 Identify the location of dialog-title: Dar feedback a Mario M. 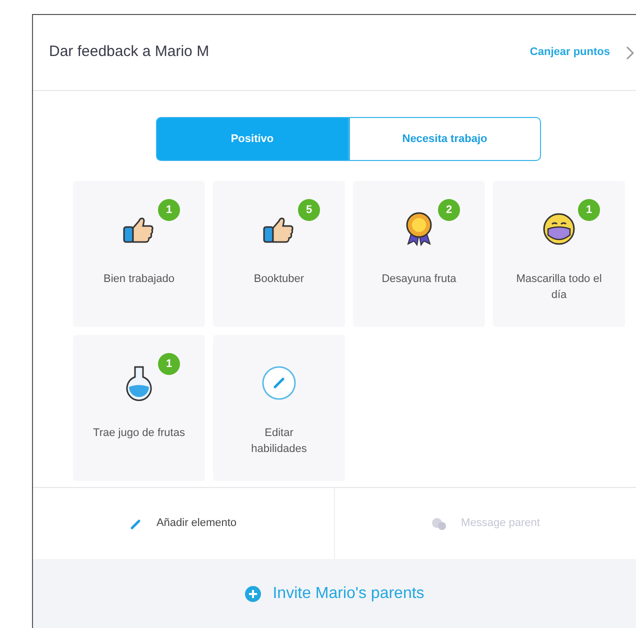
(129, 52).